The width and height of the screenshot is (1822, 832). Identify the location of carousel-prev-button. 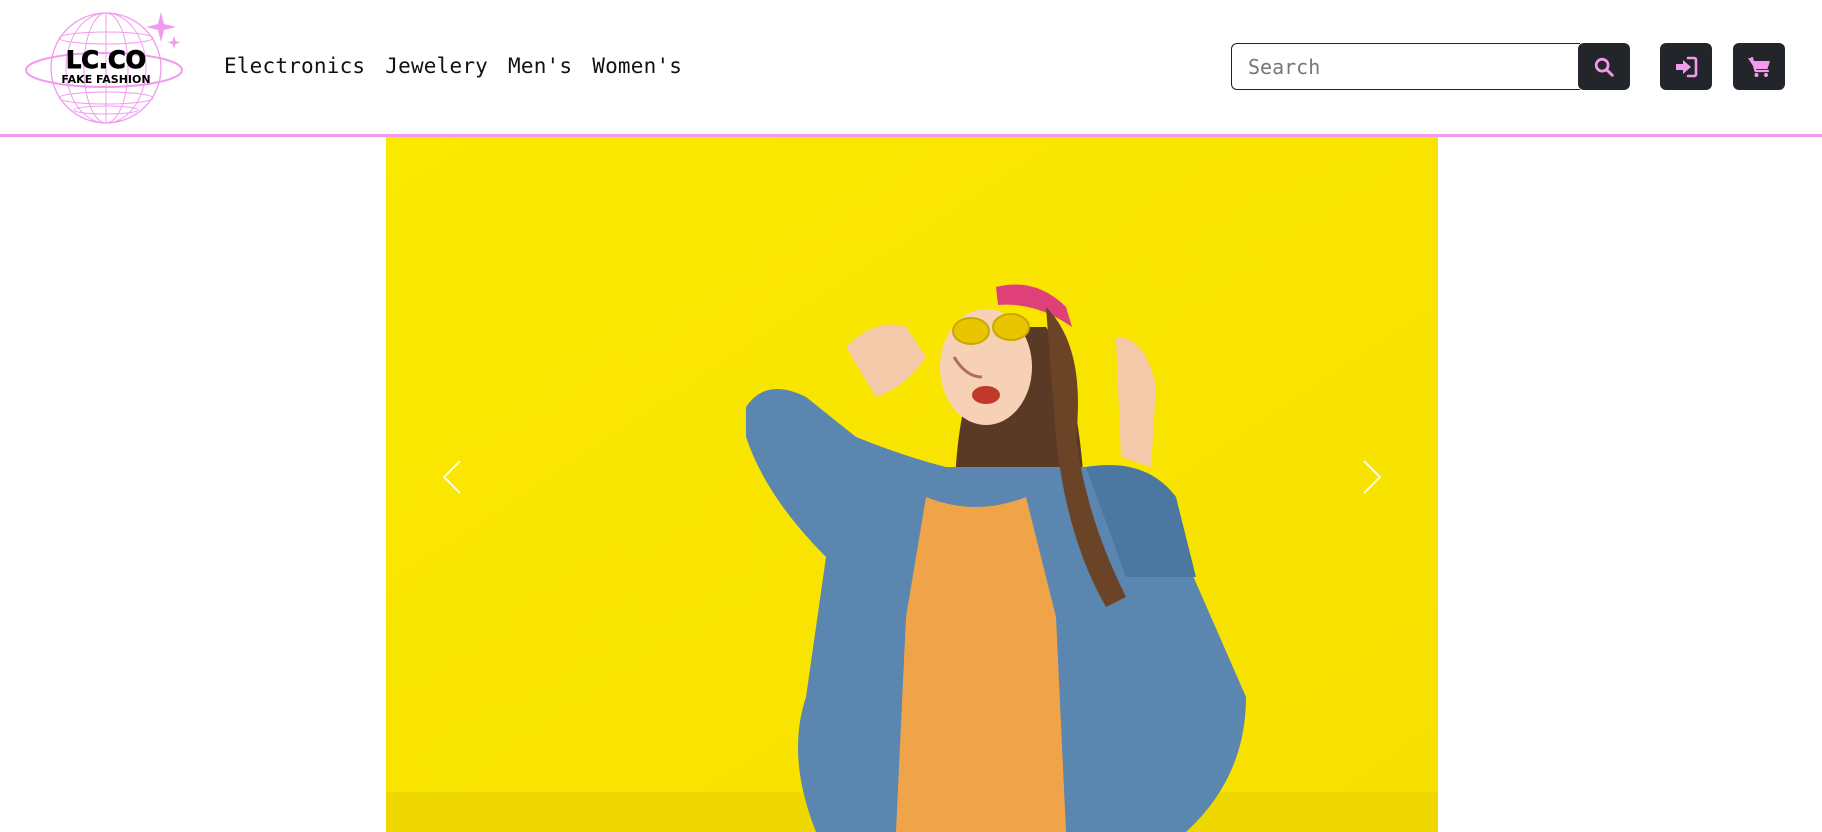
(452, 477).